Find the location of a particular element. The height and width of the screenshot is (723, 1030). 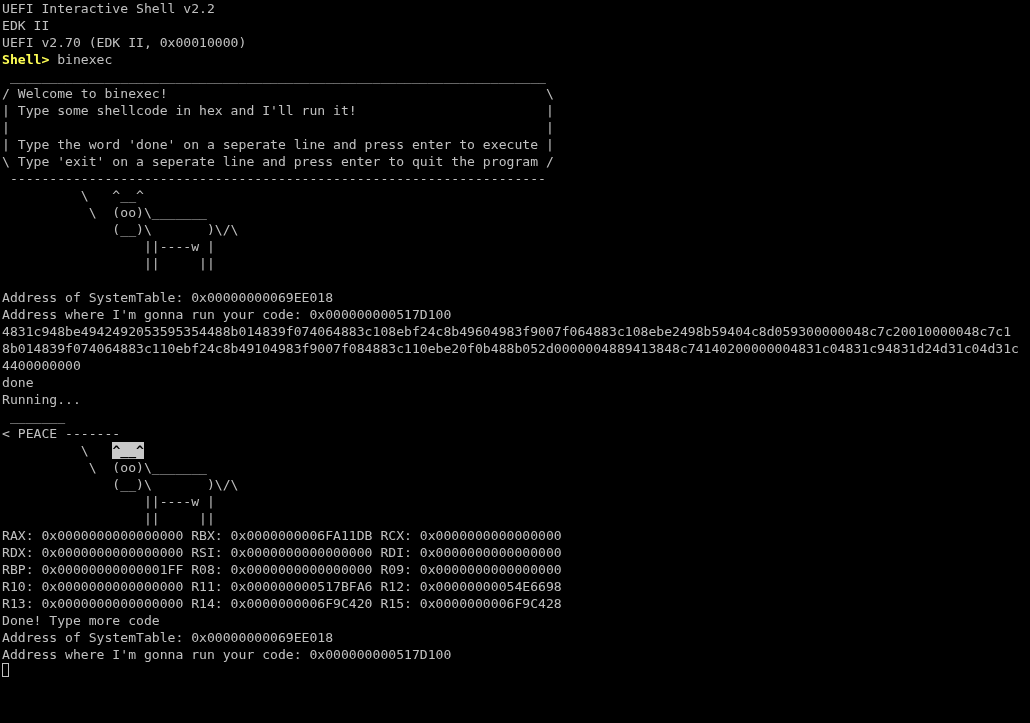

terminal-line: R13: 0x0000000000000000 R14: 0x0000000006F9C420 R15: 0x0000000006F9C428 is located at coordinates (282, 603).